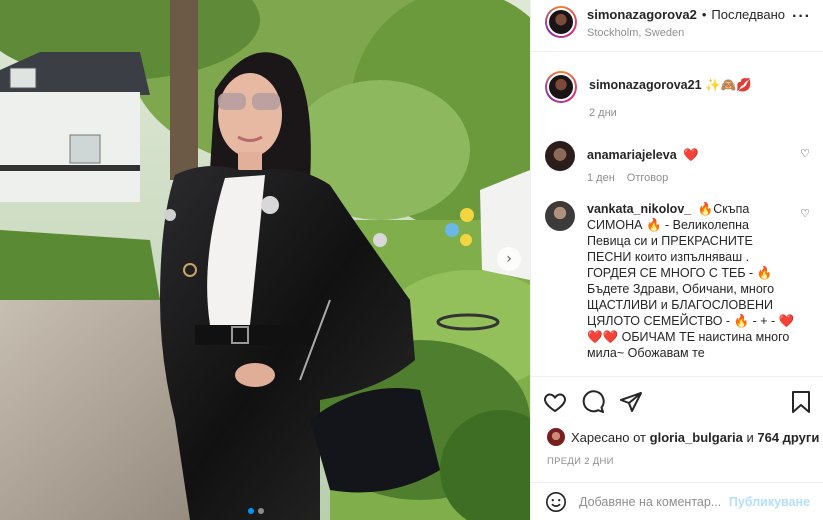 Image resolution: width=823 pixels, height=520 pixels. Describe the element at coordinates (261, 511) in the screenshot. I see `carousel-dot` at that location.